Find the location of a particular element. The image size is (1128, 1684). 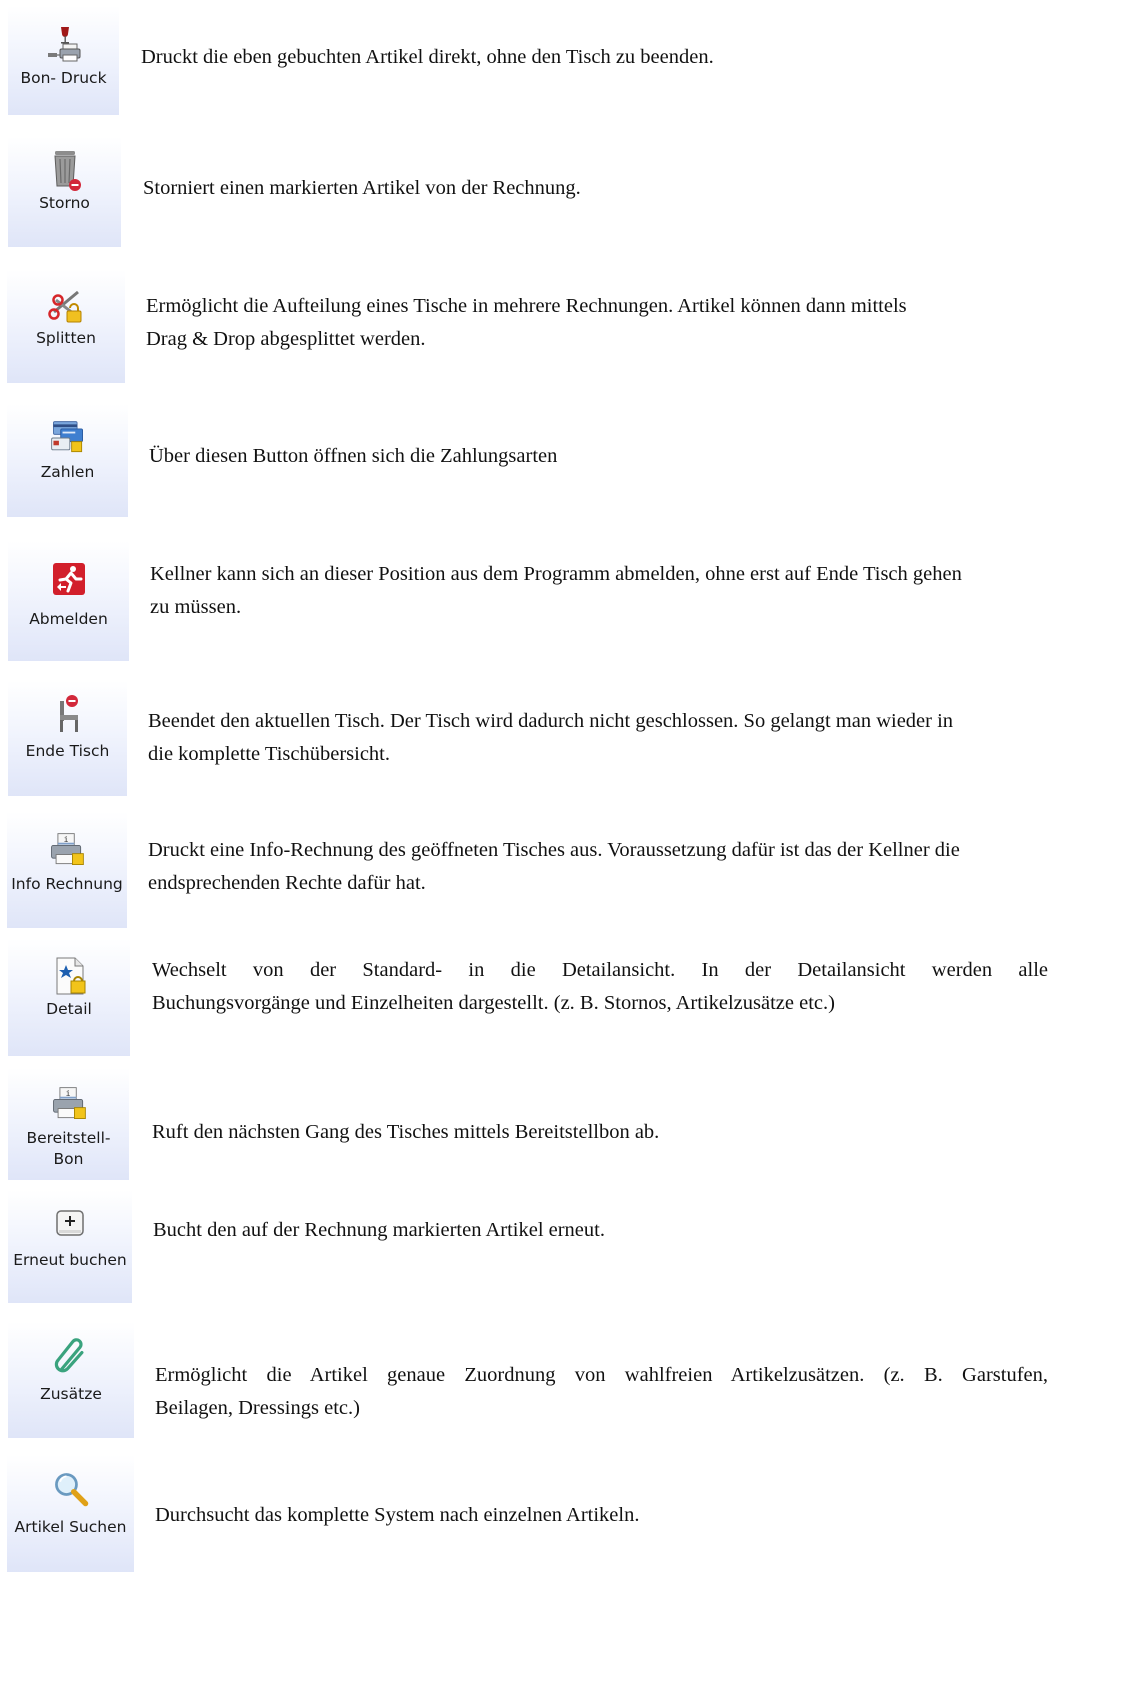

zusaetze-description-line-2: Beilagen, Dressings etc.) is located at coordinates (257, 1408).